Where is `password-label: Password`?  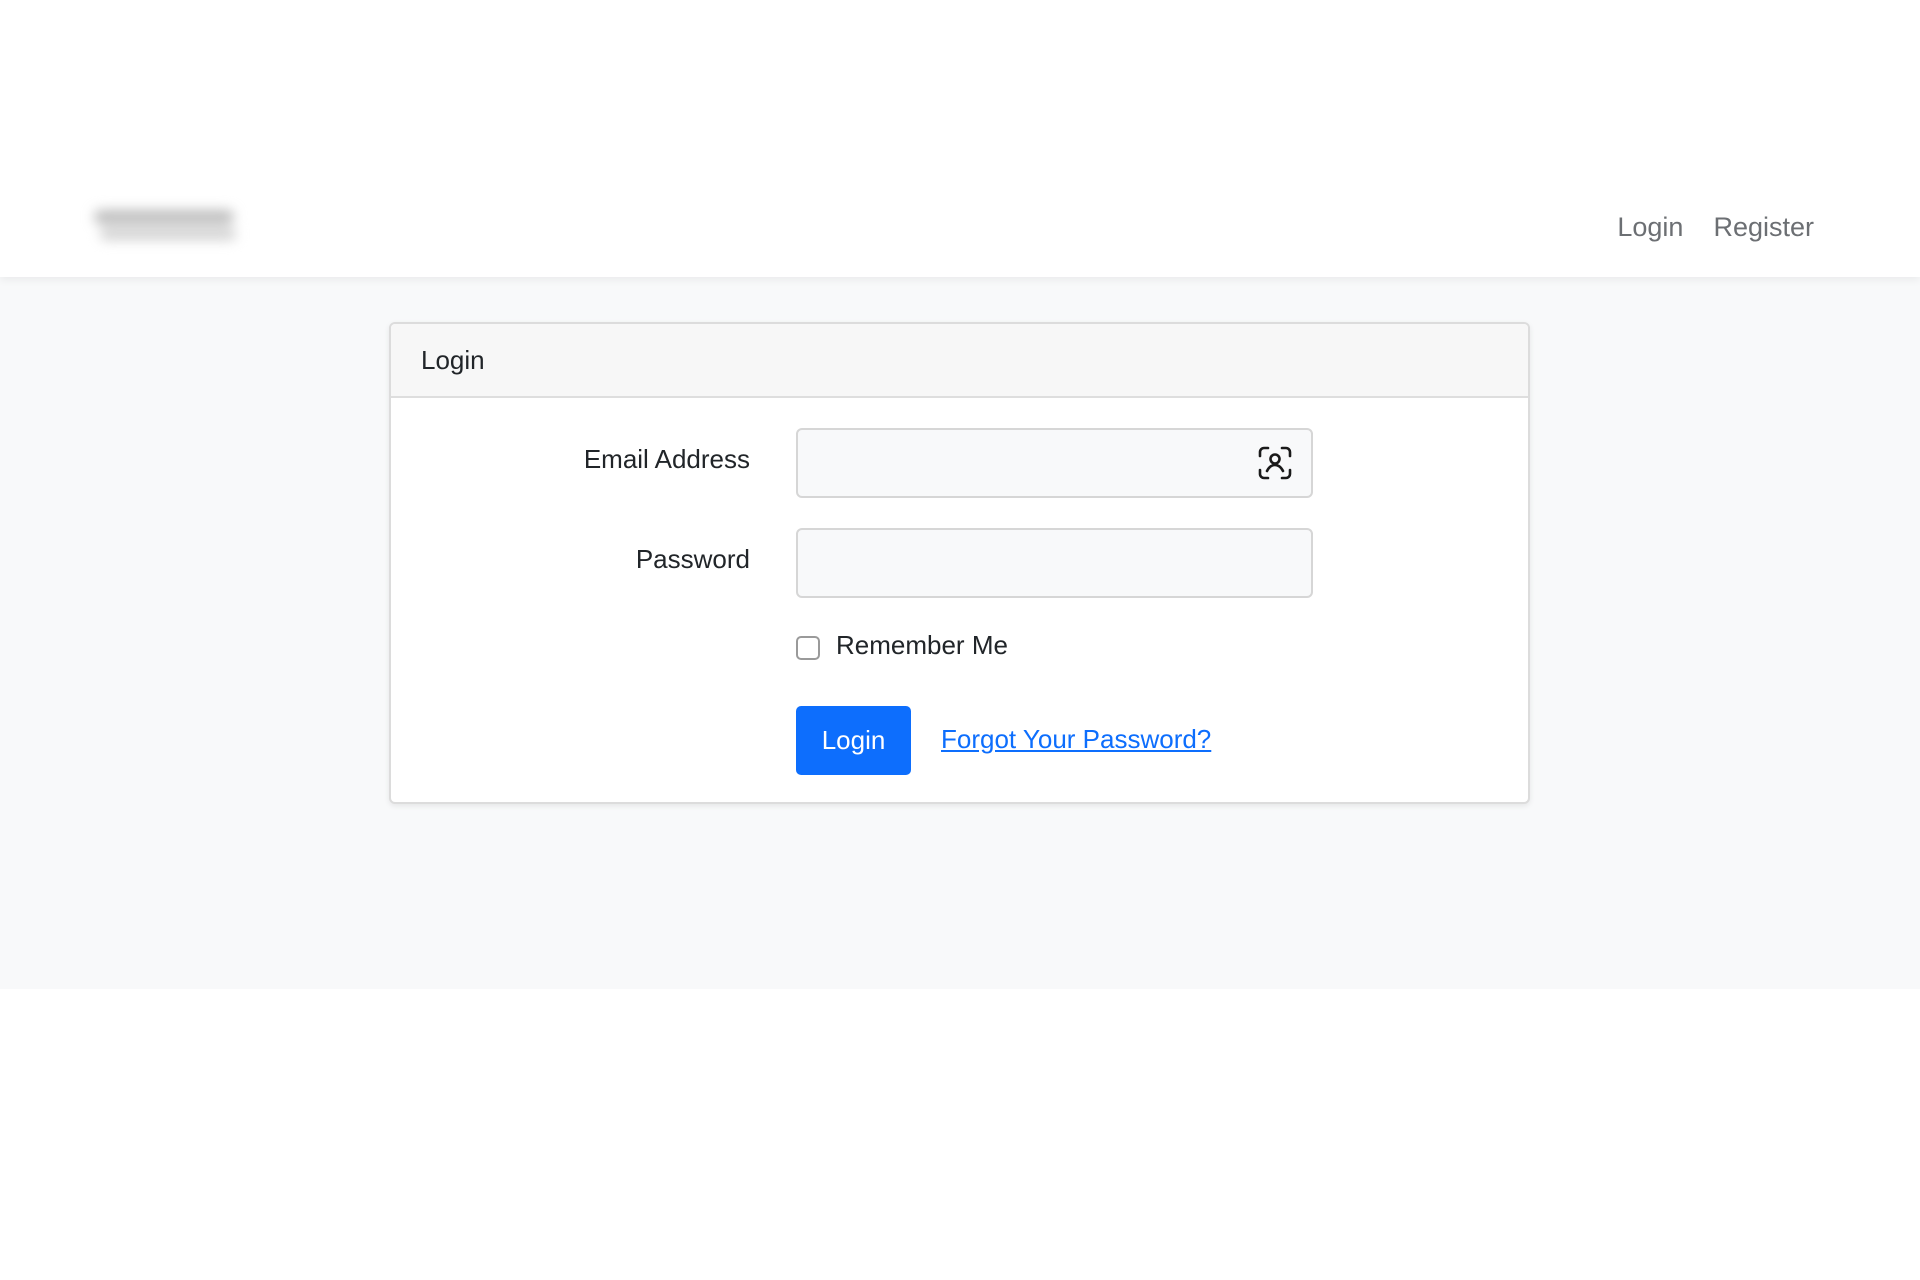 password-label: Password is located at coordinates (692, 559).